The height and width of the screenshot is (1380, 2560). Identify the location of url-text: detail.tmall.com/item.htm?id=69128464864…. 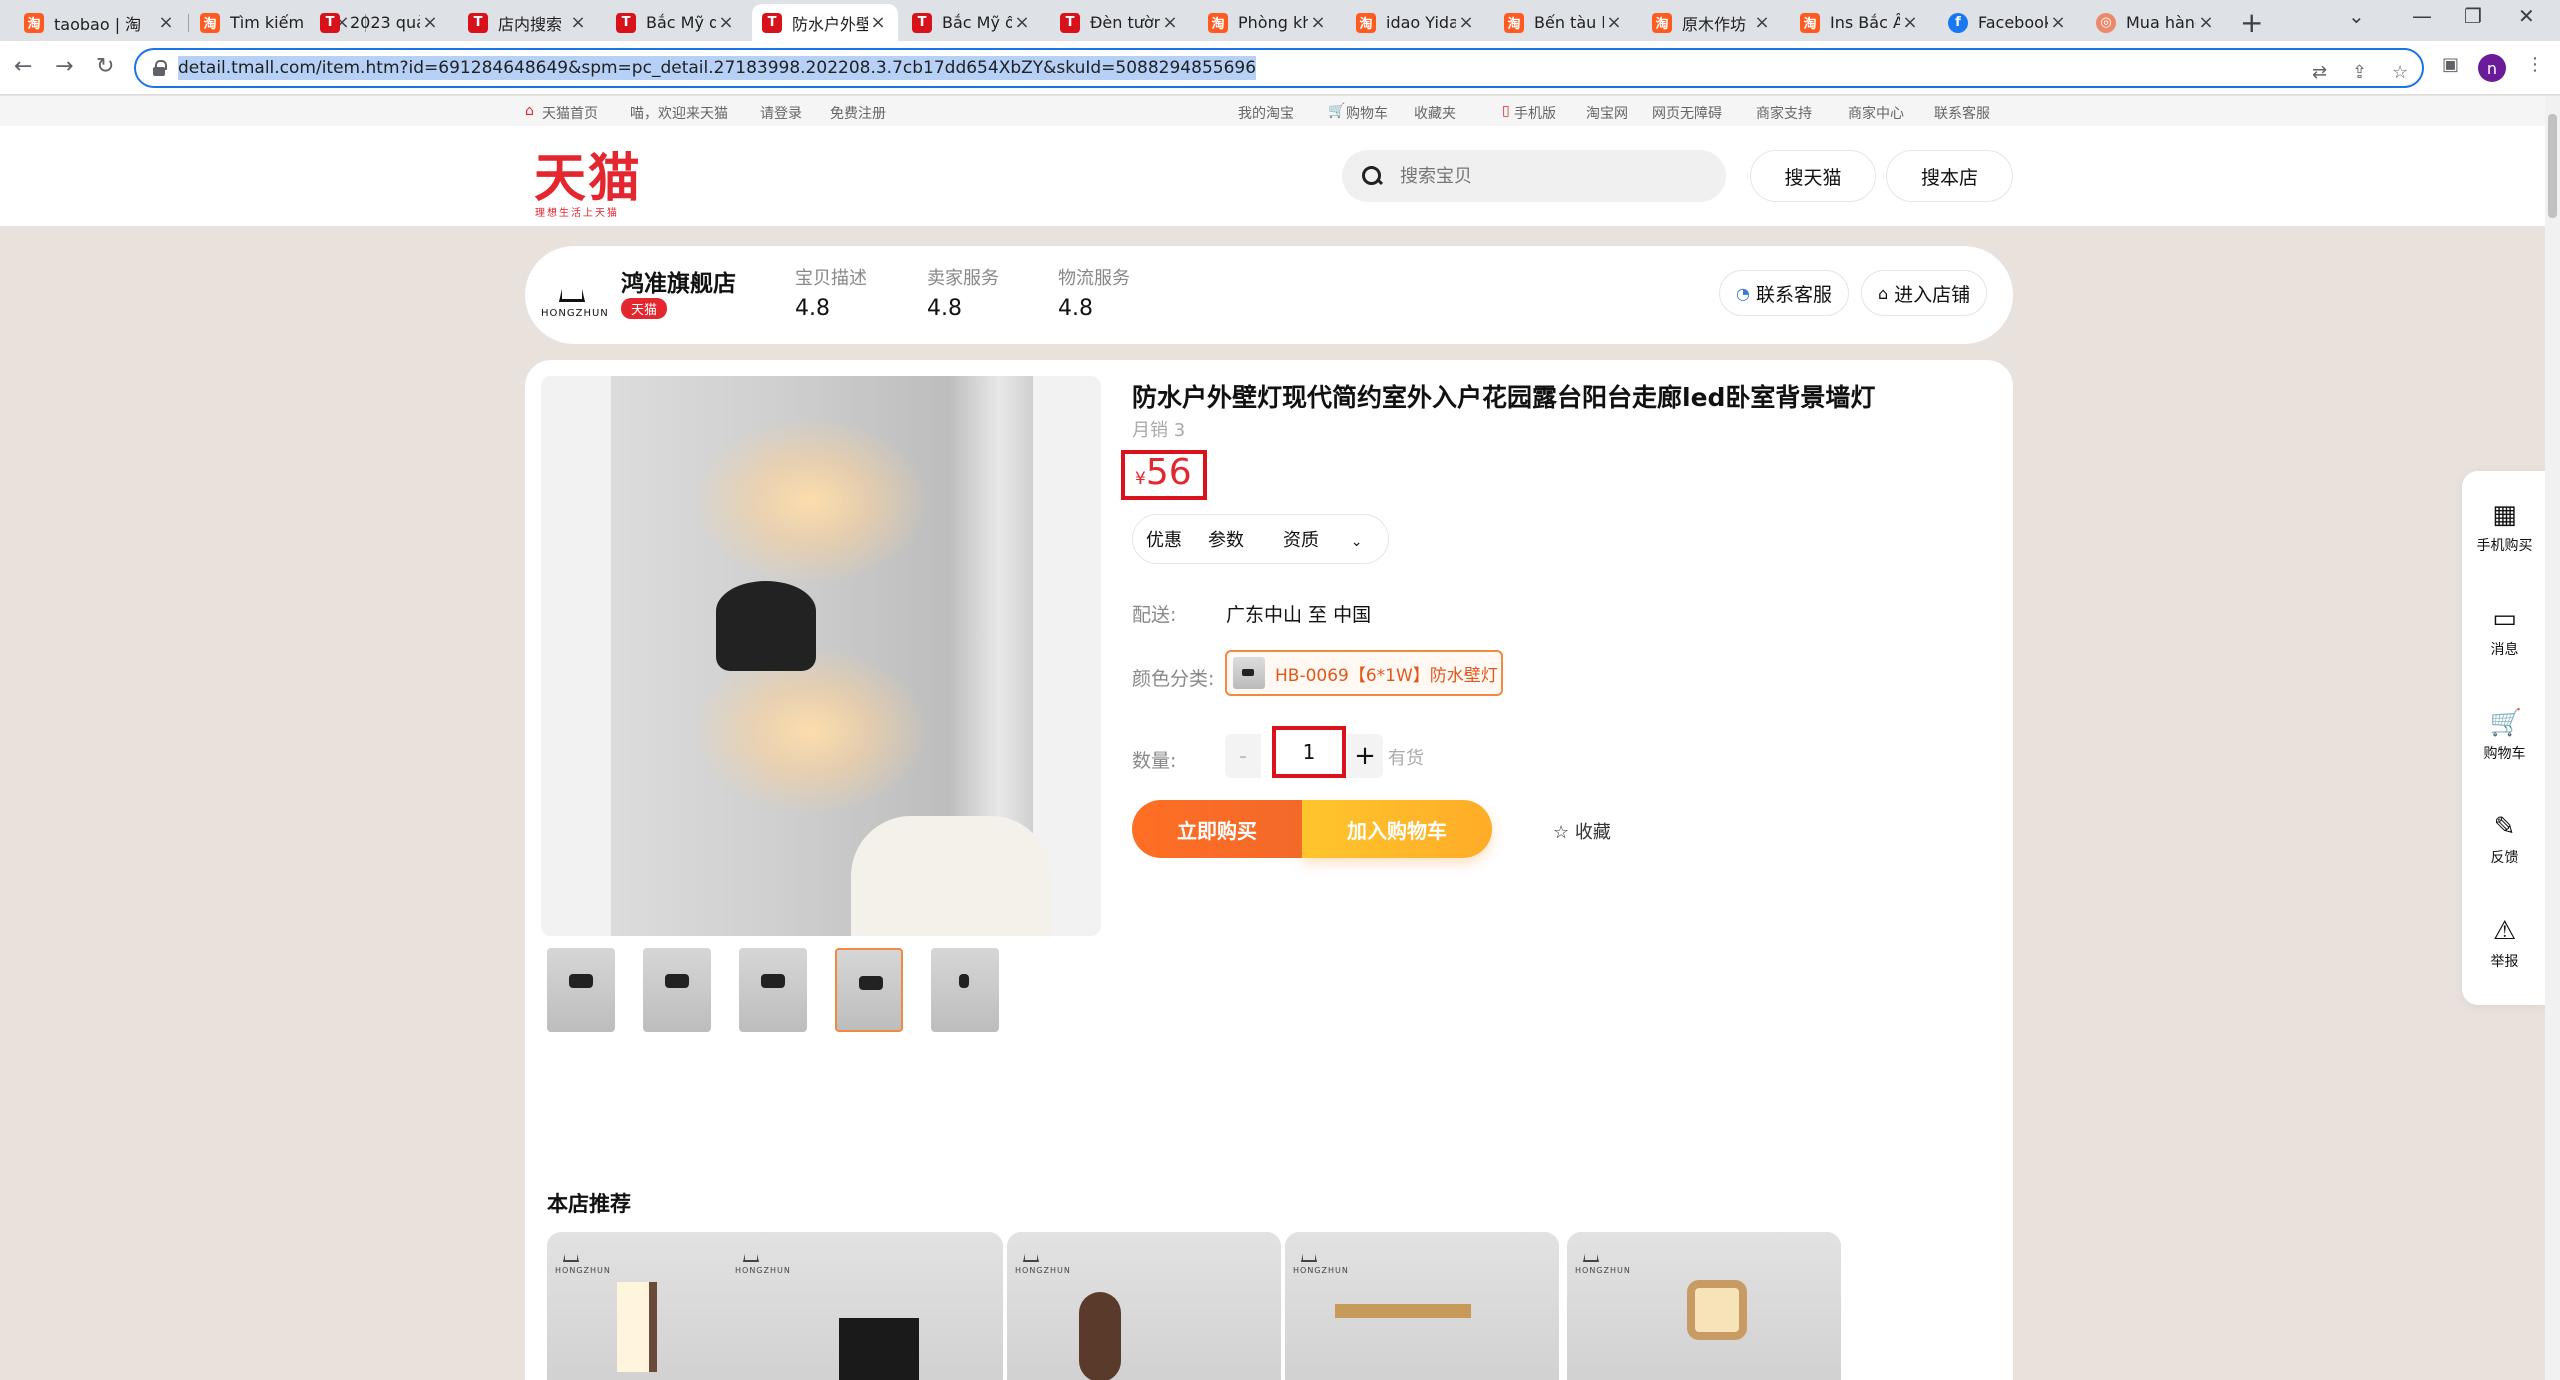
(717, 68).